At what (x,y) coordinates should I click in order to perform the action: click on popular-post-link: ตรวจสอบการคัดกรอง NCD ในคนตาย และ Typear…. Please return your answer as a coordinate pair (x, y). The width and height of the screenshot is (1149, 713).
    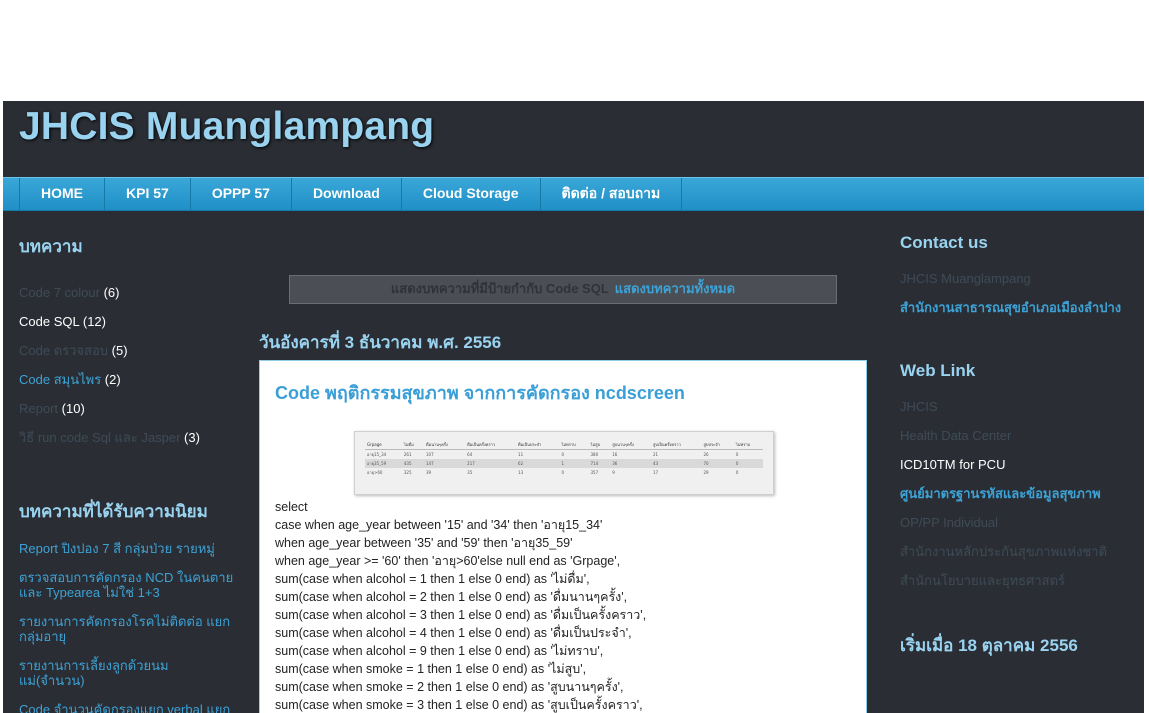
    Looking at the image, I should click on (126, 585).